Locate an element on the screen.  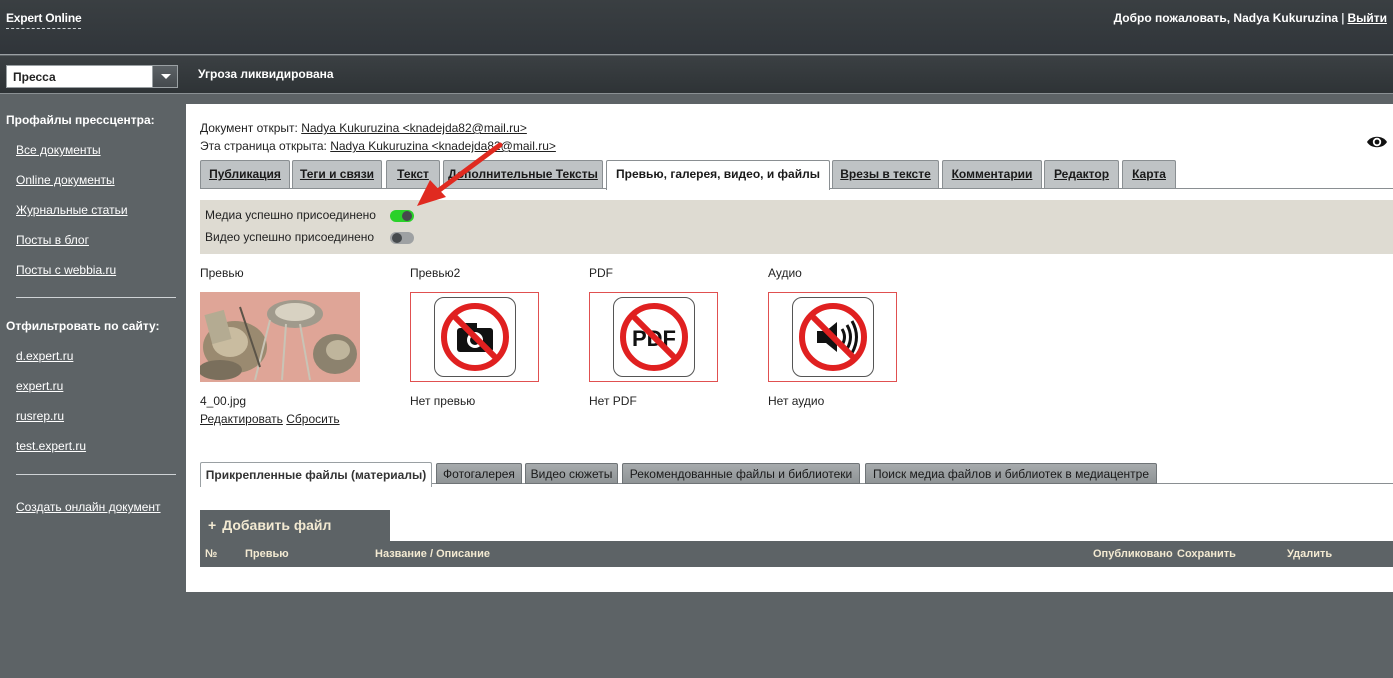
preview2-none: Нет превью is located at coordinates (443, 401).